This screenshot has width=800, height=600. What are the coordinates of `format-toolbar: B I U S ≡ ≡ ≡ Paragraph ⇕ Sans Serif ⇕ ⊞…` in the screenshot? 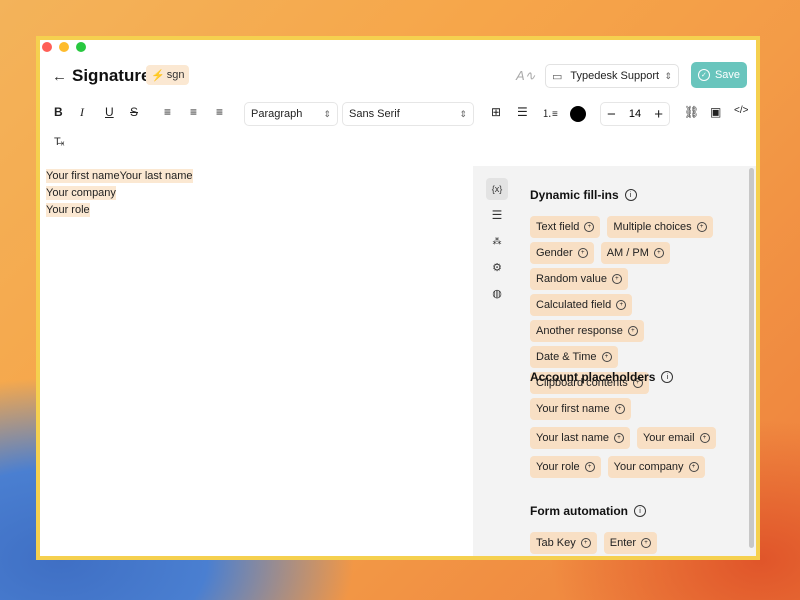 It's located at (398, 115).